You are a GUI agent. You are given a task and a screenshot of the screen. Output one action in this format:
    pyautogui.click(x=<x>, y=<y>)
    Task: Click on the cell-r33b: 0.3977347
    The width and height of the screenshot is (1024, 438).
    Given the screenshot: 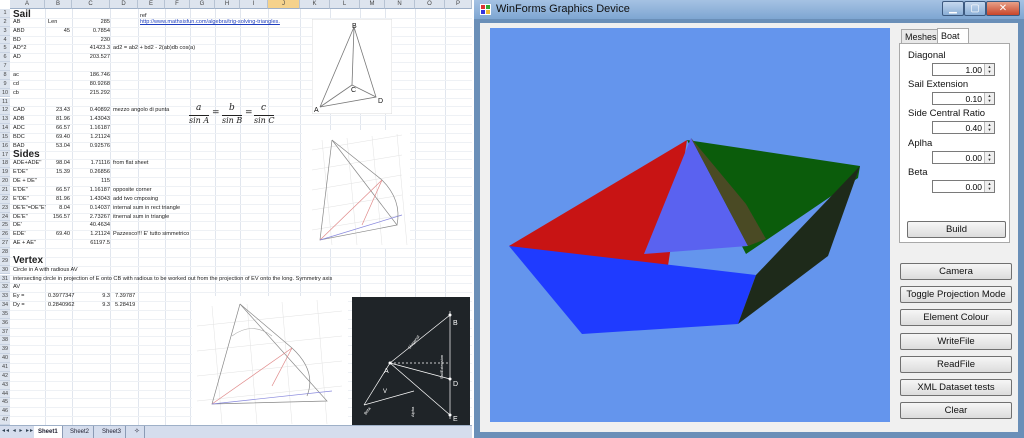 What is the action you would take?
    pyautogui.click(x=61, y=296)
    